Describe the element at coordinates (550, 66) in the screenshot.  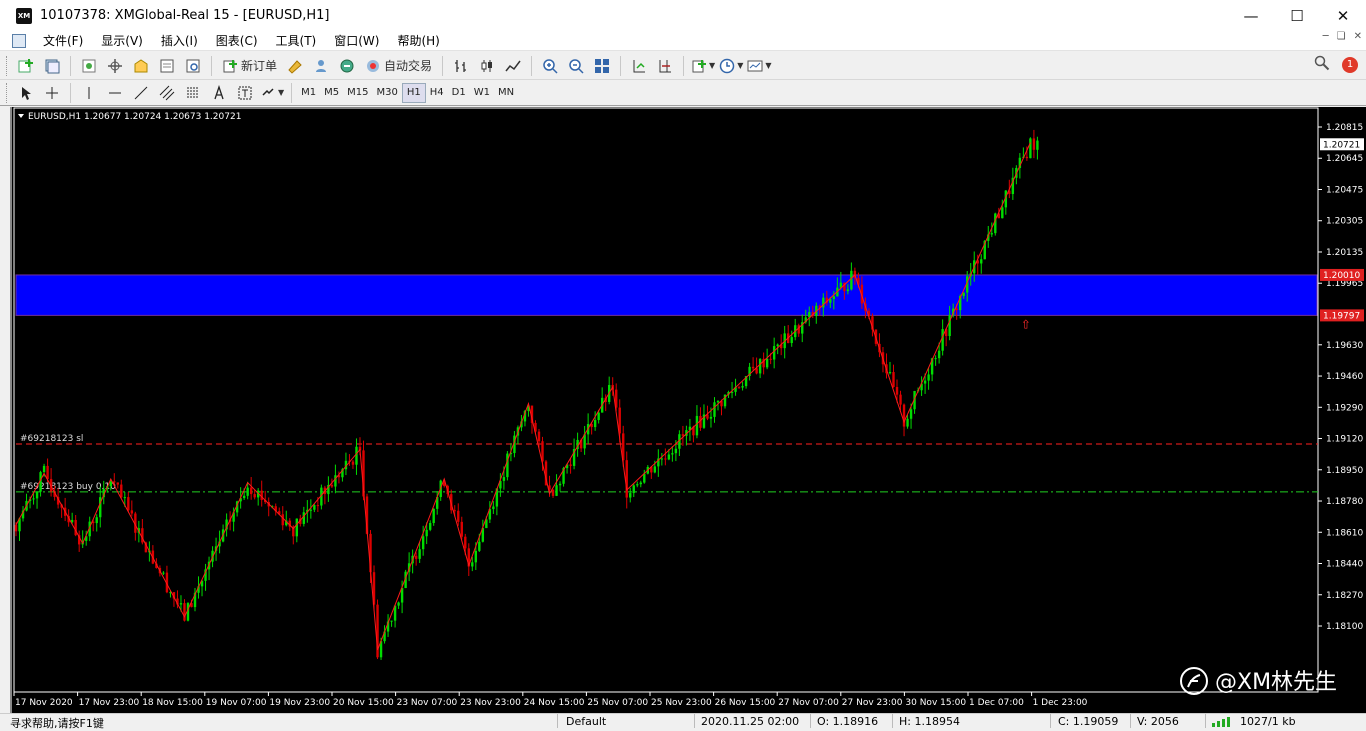
I see `zoom-in-icon` at that location.